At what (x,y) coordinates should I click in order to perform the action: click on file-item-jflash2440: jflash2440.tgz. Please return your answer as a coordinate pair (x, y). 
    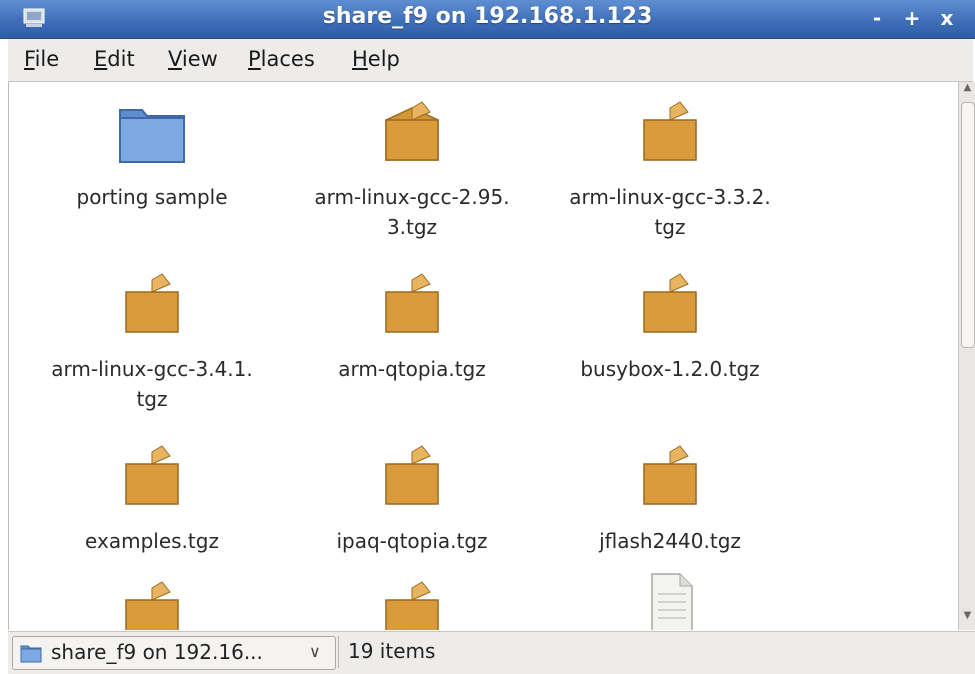
    Looking at the image, I should click on (670, 499).